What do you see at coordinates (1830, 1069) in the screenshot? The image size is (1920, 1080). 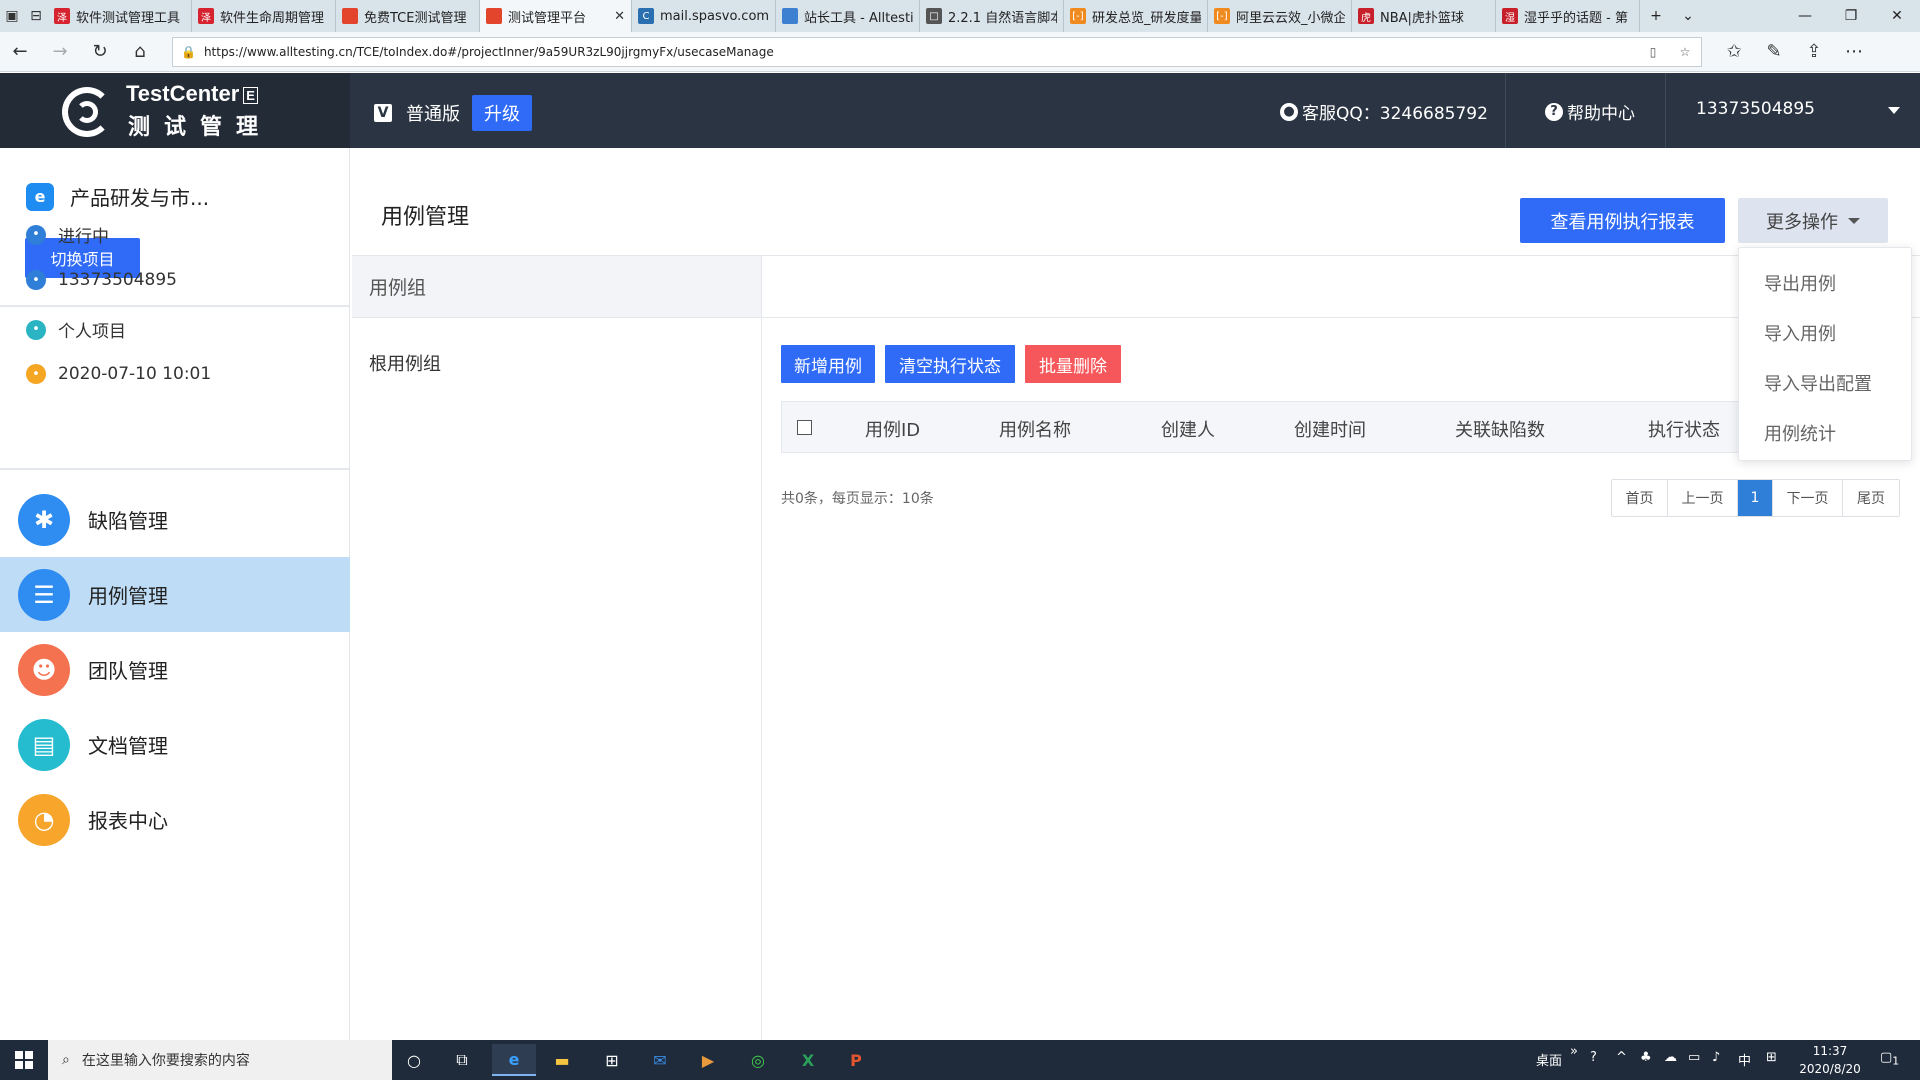 I see `clock-date: 2020/8/20` at bounding box center [1830, 1069].